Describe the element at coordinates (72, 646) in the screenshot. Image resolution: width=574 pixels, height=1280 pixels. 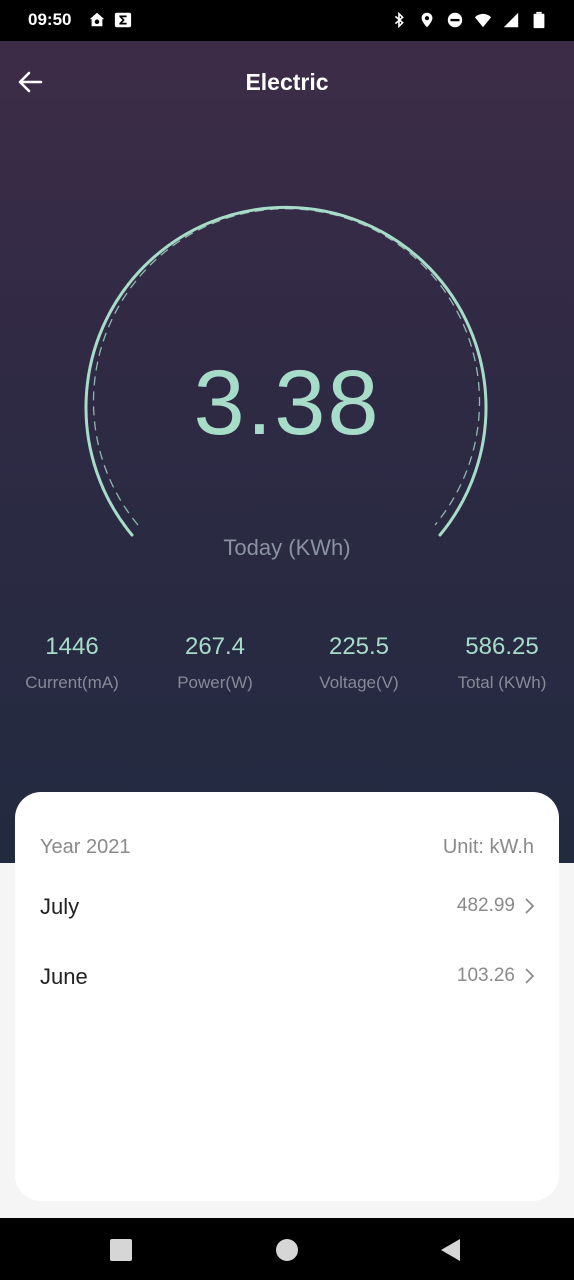
I see `stat-value: 1446` at that location.